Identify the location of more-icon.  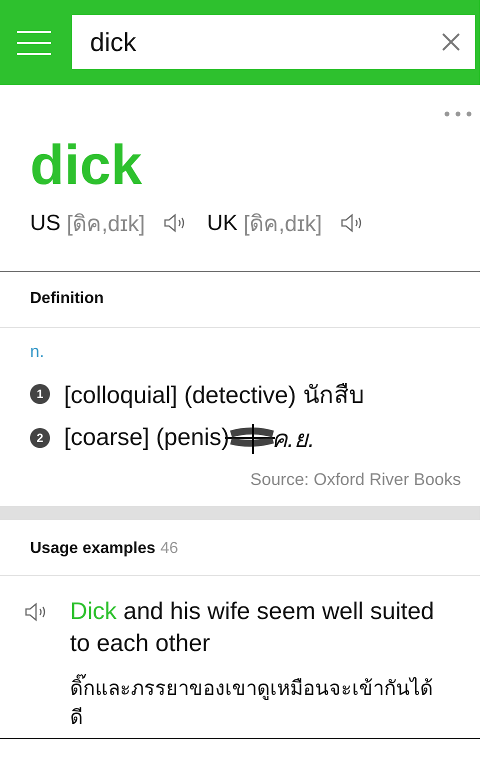
(458, 115).